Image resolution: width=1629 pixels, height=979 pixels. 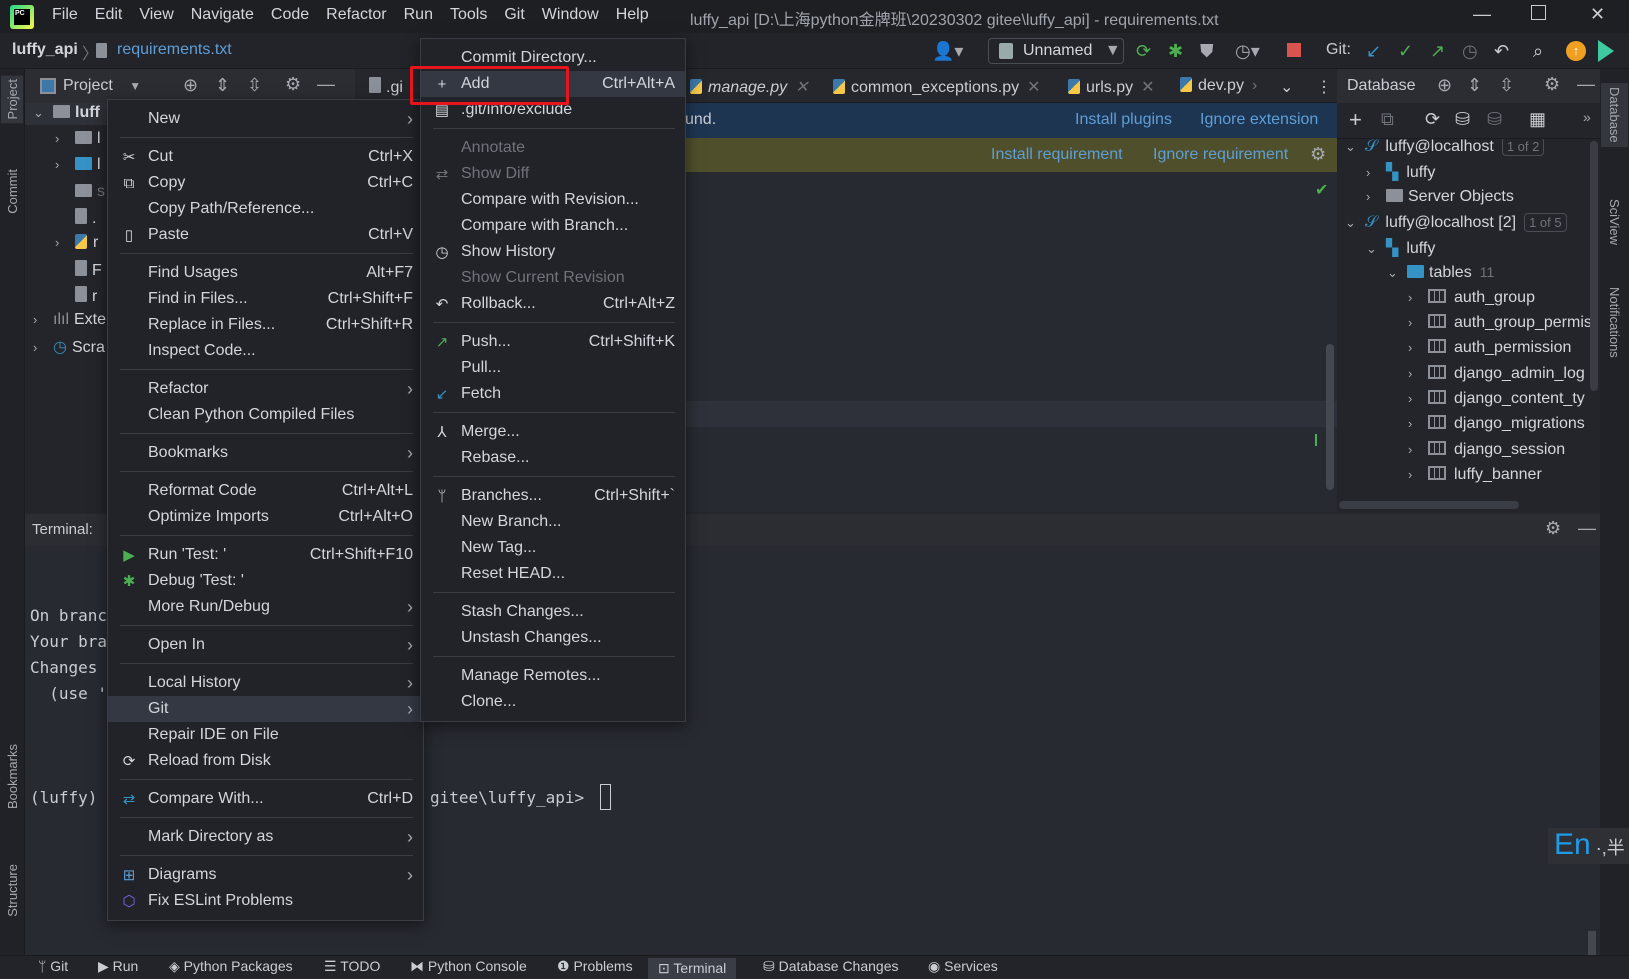 What do you see at coordinates (88, 270) in the screenshot?
I see `tree-node: F` at bounding box center [88, 270].